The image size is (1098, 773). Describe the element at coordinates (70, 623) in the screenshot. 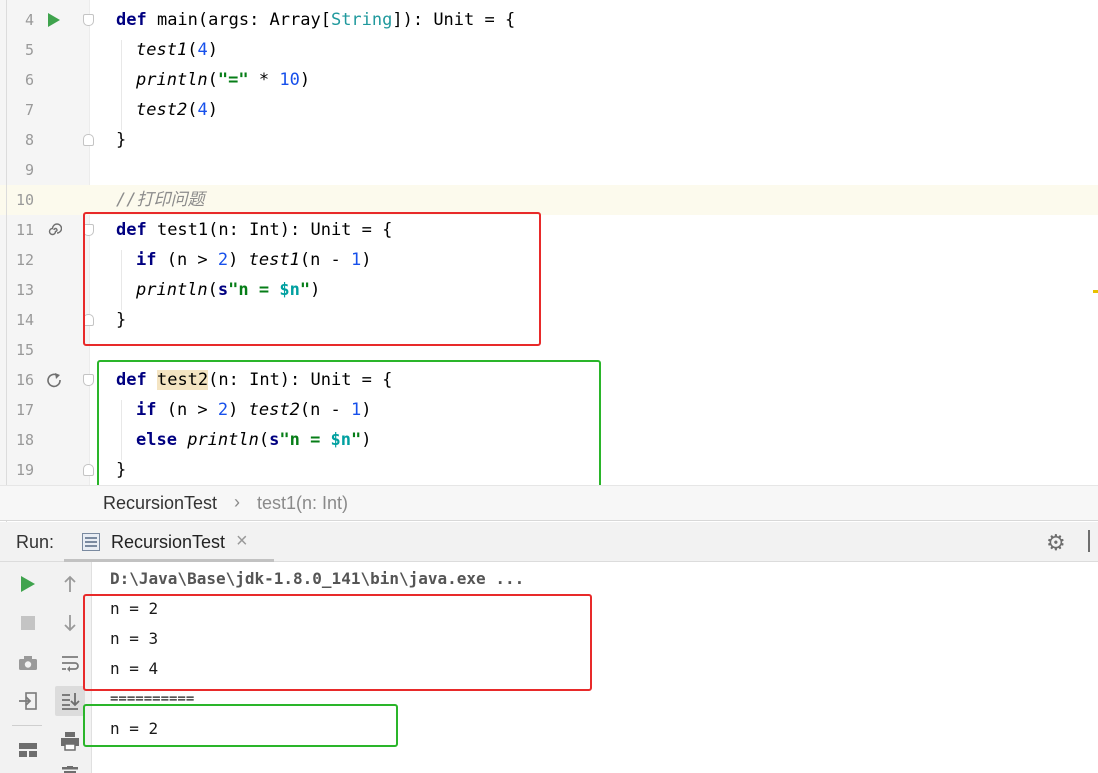

I see `arrow-down-icon` at that location.